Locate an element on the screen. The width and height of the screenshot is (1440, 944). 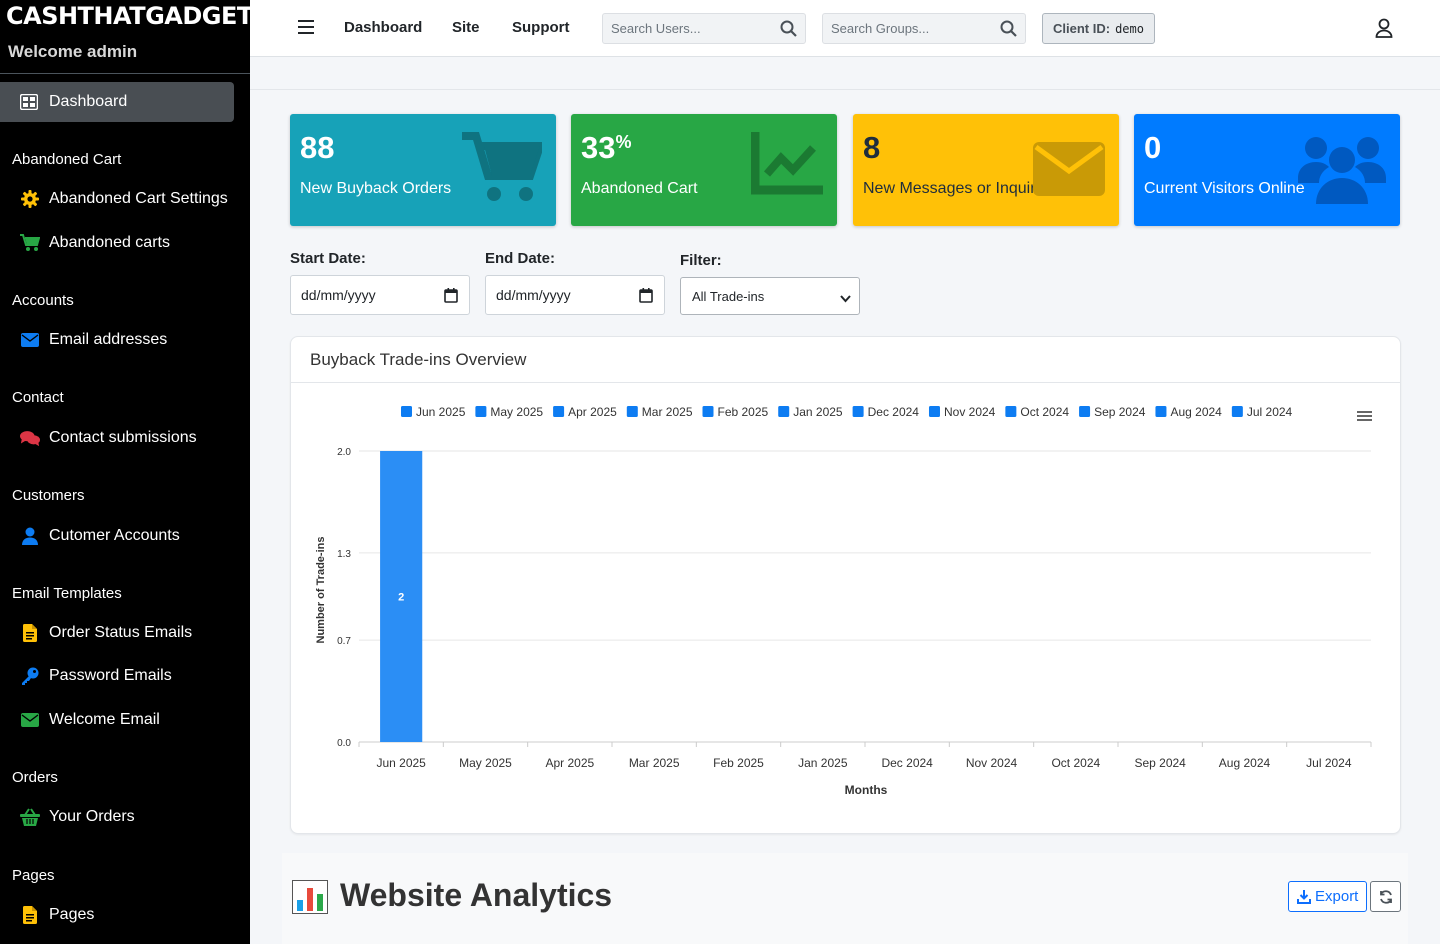
export-label: Export is located at coordinates (1337, 896).